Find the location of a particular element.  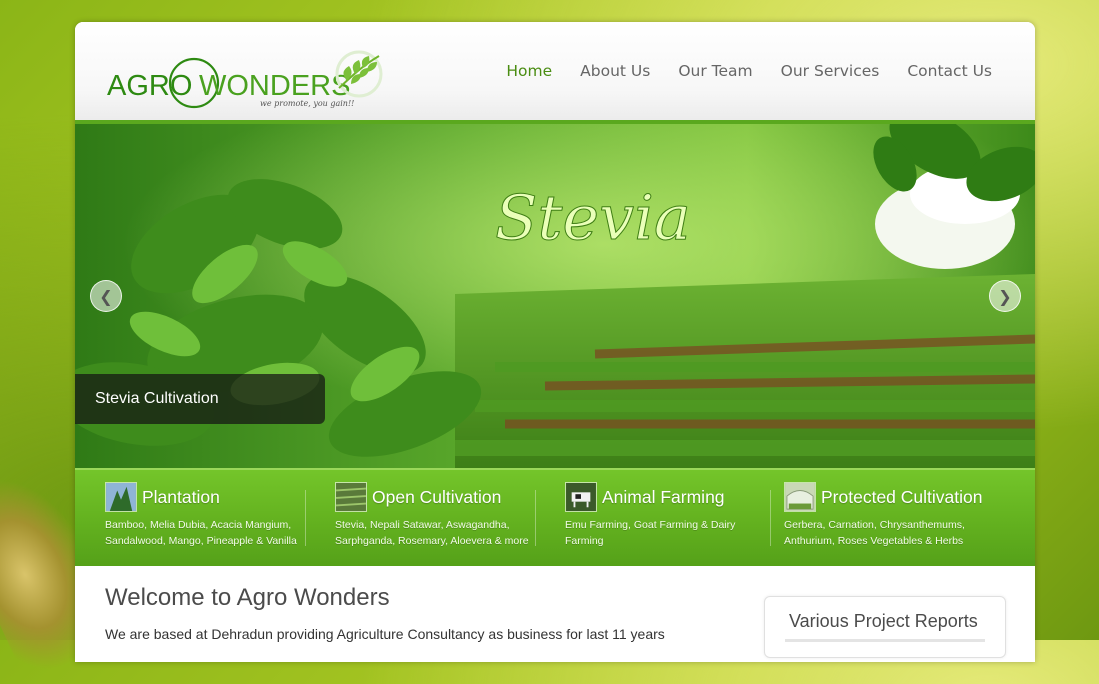

agro-wonders-logo: AGRO WONDERS we promote, you gain!! is located at coordinates (247, 80).